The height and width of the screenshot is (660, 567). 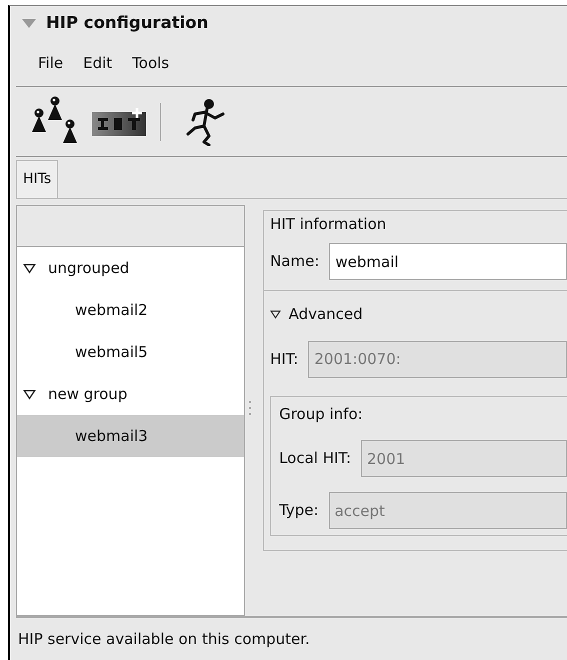 I want to click on tree-item: webmail3, so click(x=111, y=436).